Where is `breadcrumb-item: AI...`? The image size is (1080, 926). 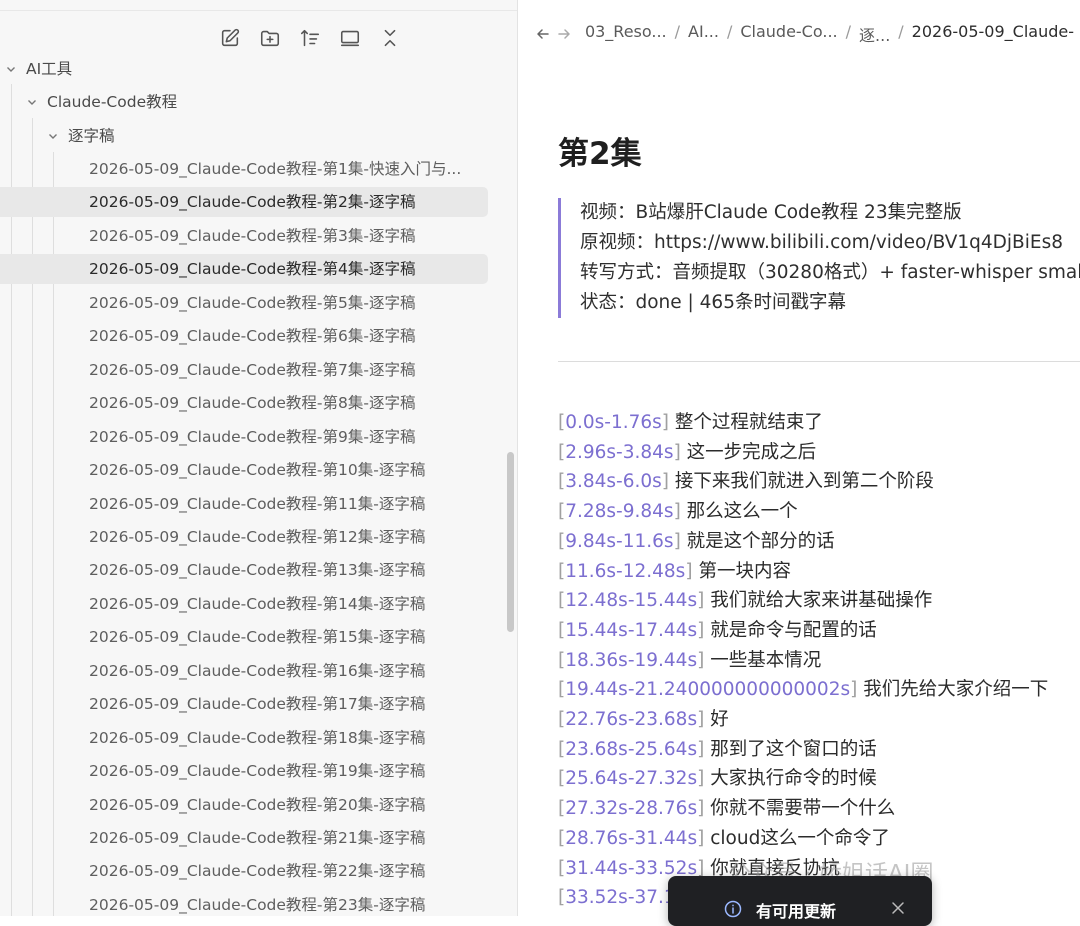
breadcrumb-item: AI... is located at coordinates (703, 34).